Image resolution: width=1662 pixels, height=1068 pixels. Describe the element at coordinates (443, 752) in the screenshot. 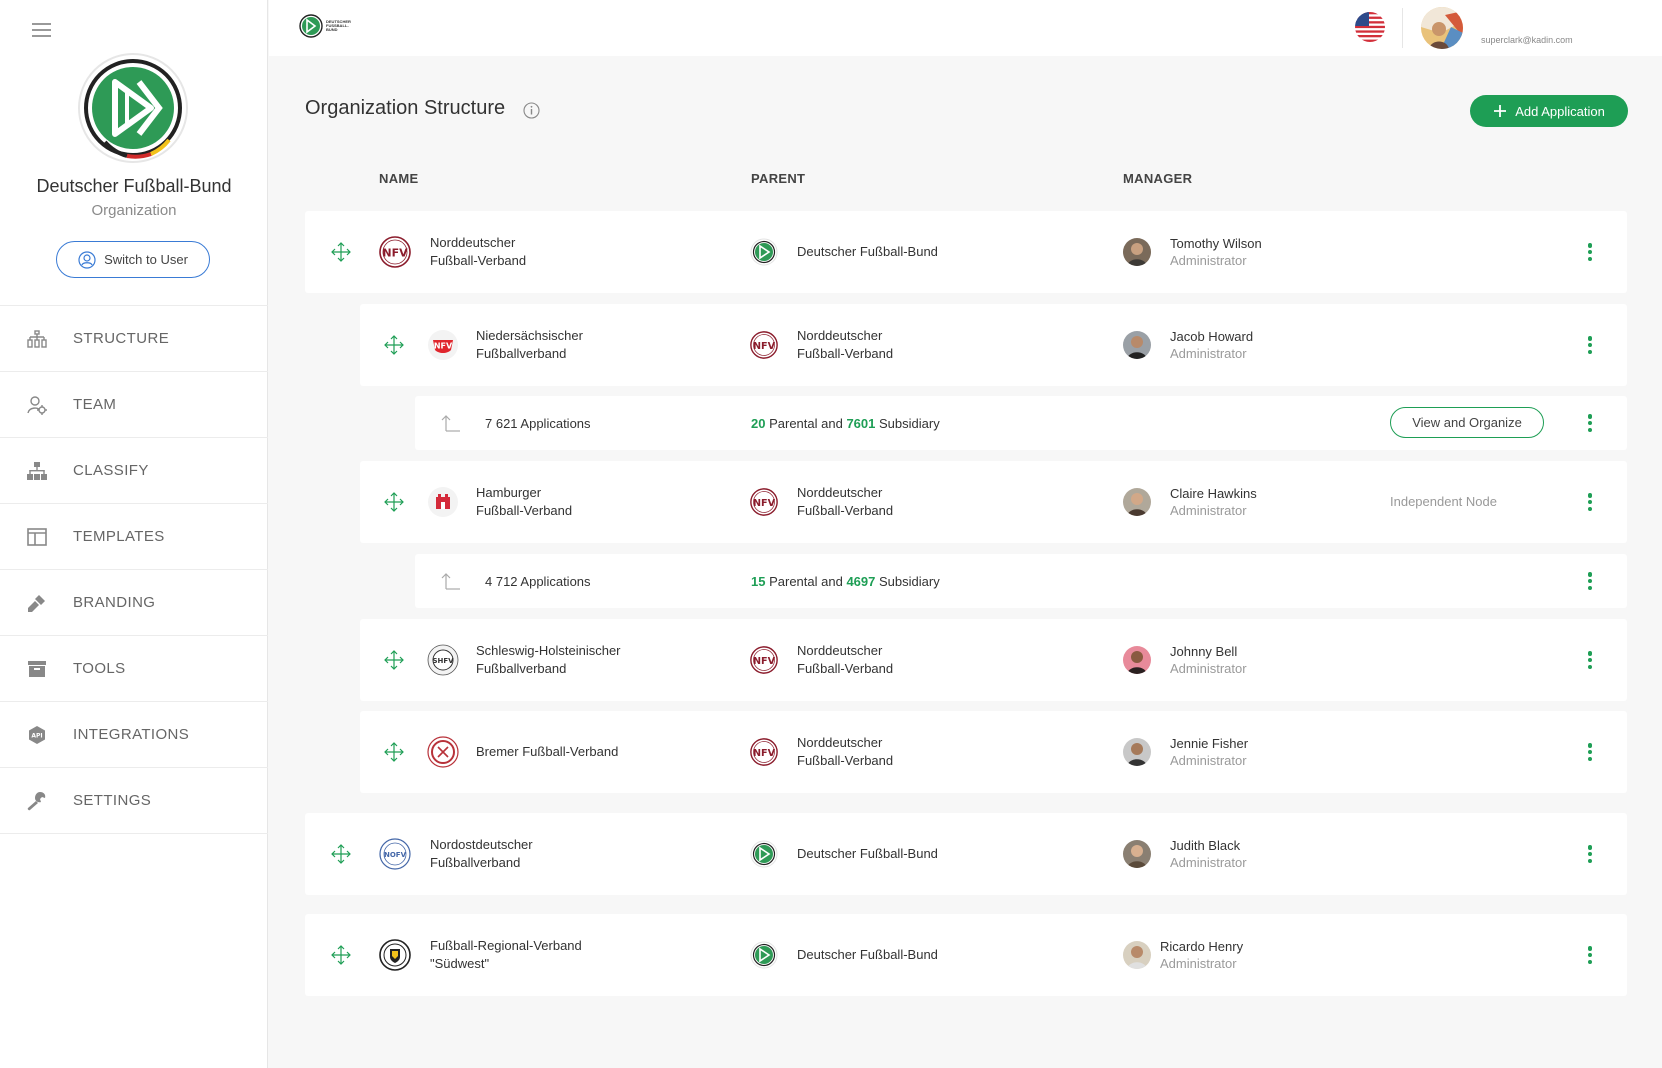

I see `bfv-logo-icon` at that location.